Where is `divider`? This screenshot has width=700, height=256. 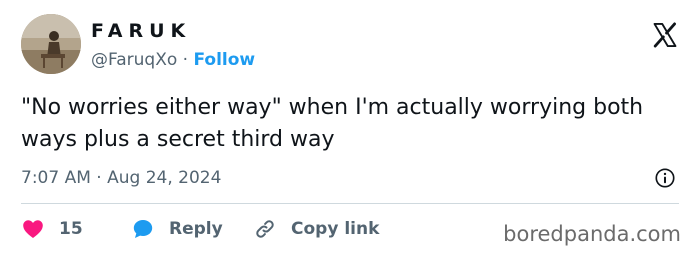 divider is located at coordinates (350, 203).